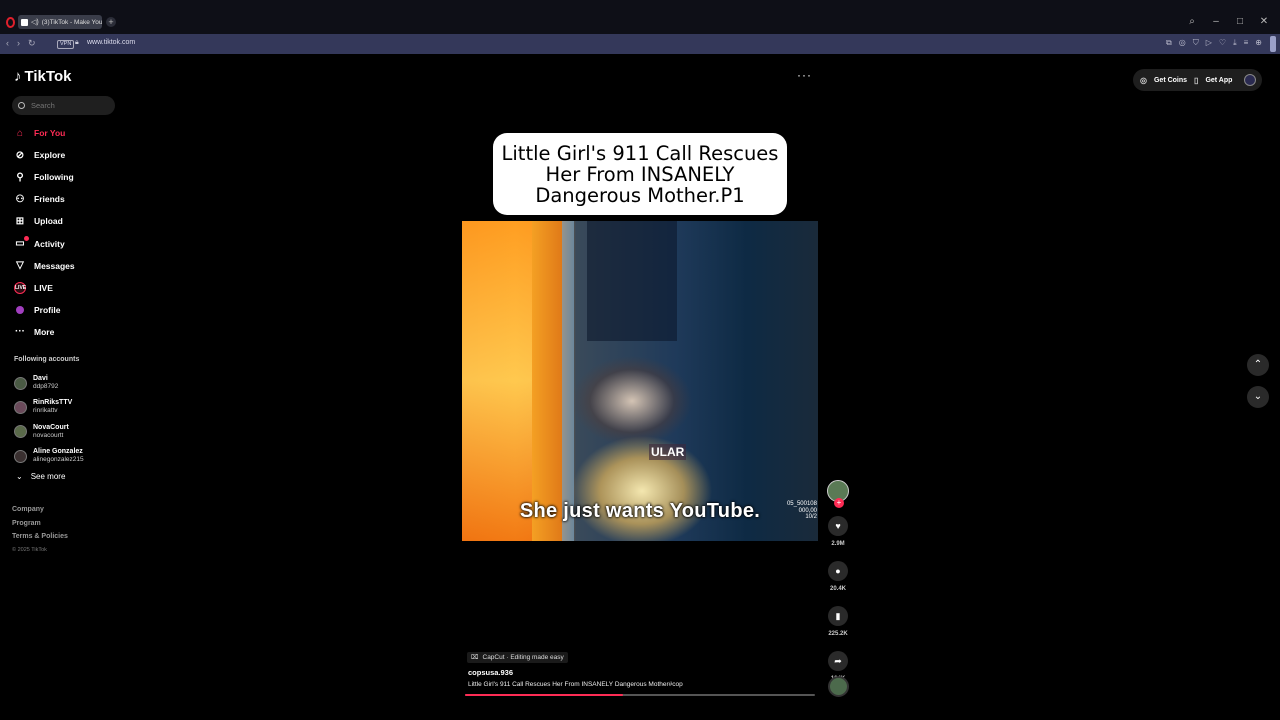 This screenshot has width=1280, height=720. Describe the element at coordinates (1246, 43) in the screenshot. I see `menu-icon: ≡` at that location.